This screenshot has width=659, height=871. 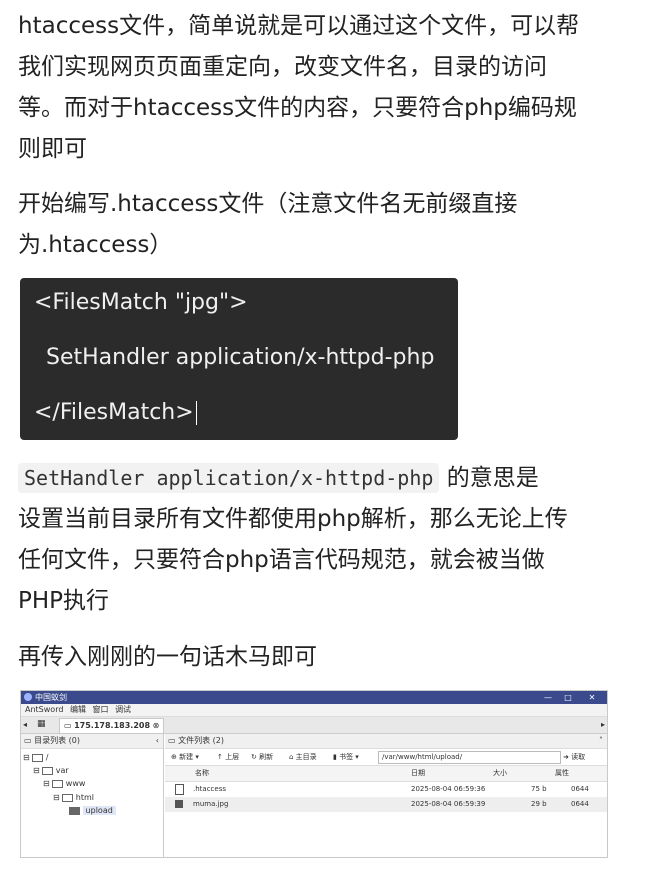 I want to click on file-icon, so click(x=179, y=789).